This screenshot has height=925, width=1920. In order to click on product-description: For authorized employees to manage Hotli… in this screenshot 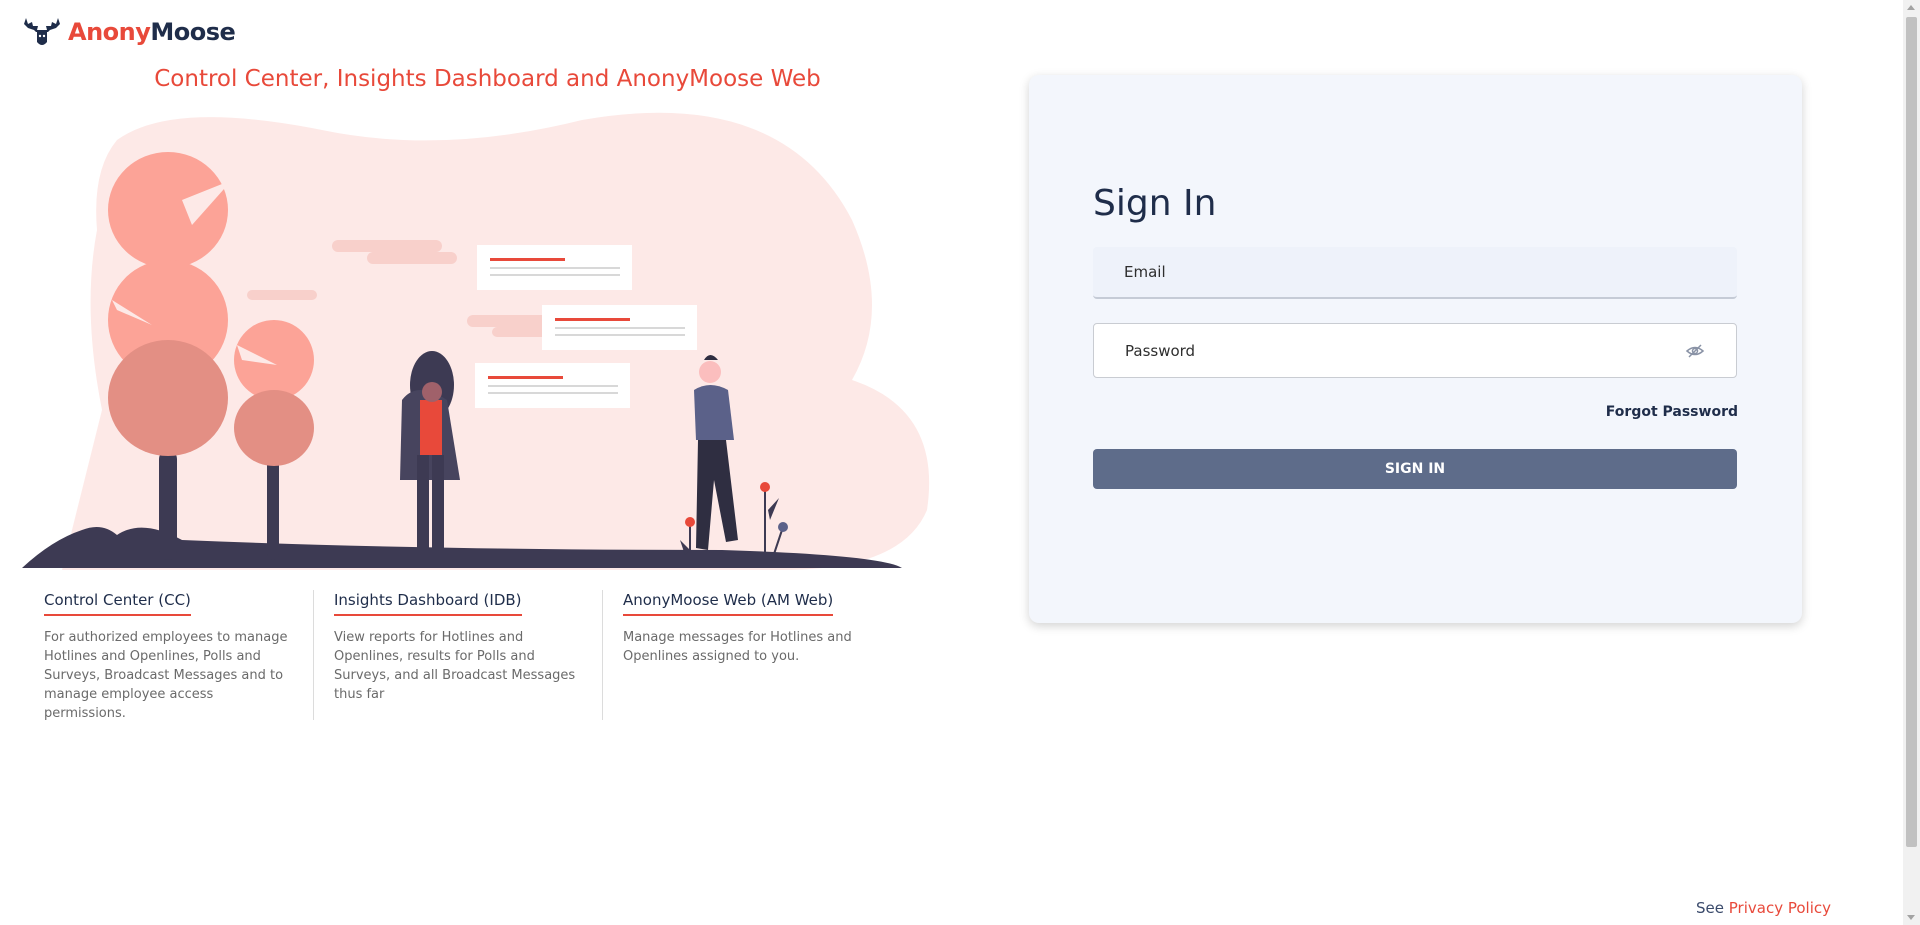, I will do `click(166, 675)`.